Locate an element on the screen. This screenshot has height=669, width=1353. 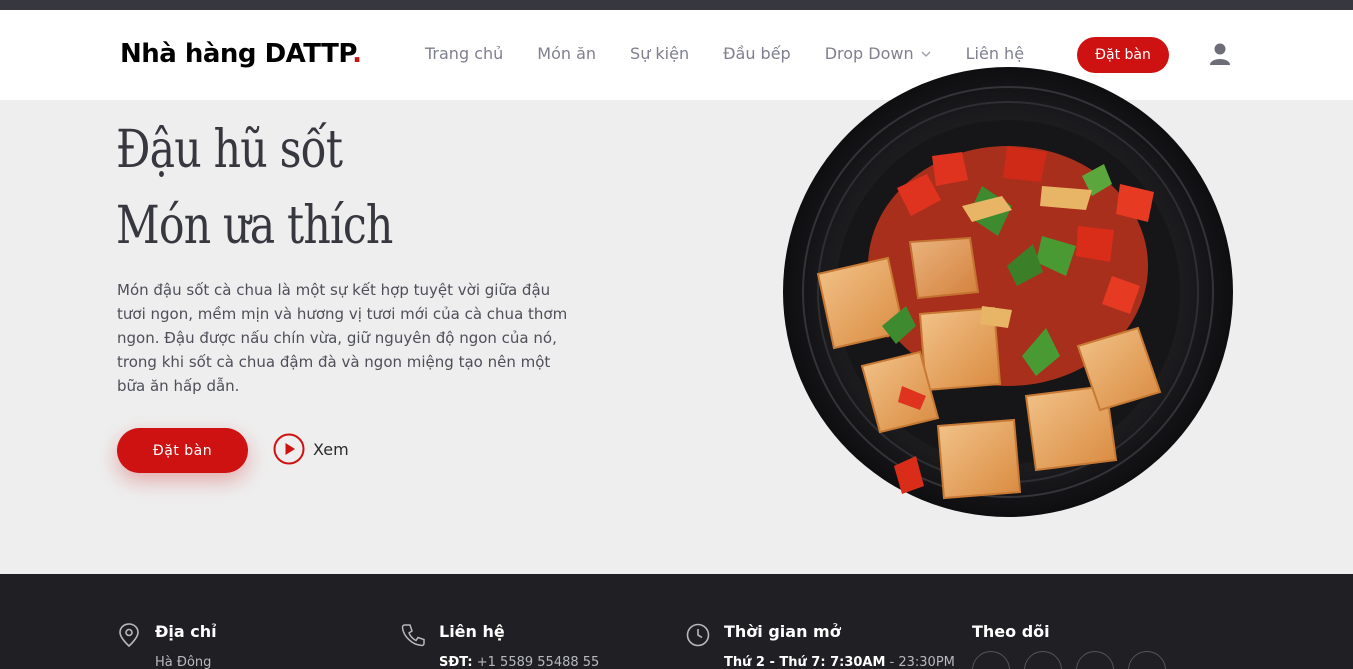
nav-item-events: Sự kiện is located at coordinates (659, 53).